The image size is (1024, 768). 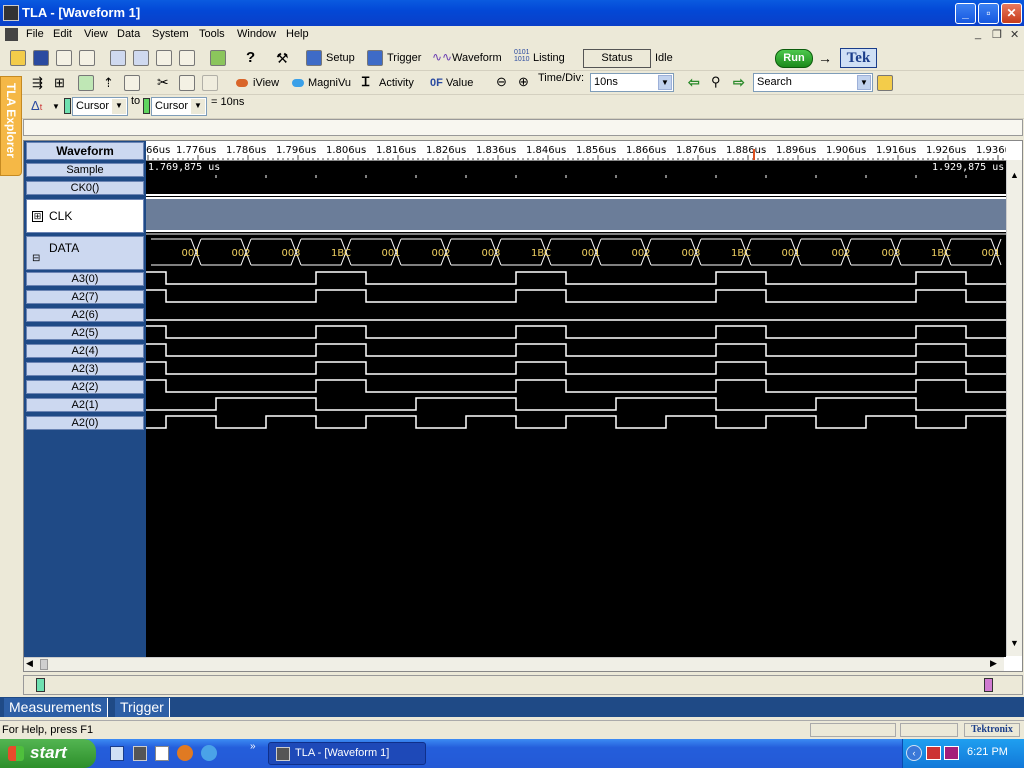 I want to click on zoom-in-icon: ⊕, so click(x=523, y=82).